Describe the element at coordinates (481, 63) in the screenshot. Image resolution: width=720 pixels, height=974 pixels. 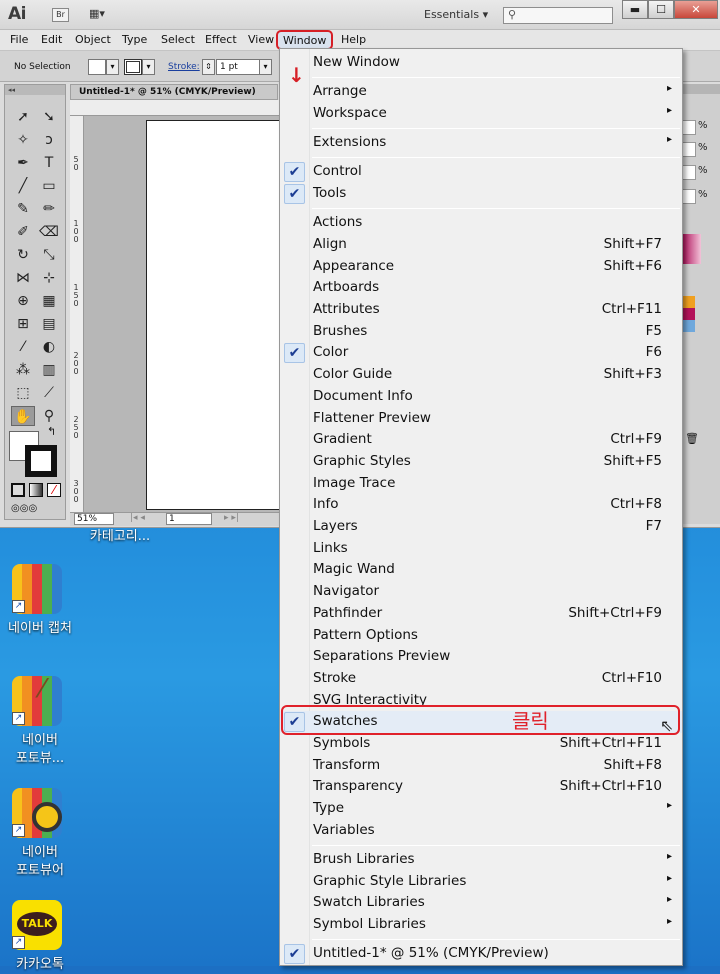
I see `menu-item-new-window: New Window` at that location.